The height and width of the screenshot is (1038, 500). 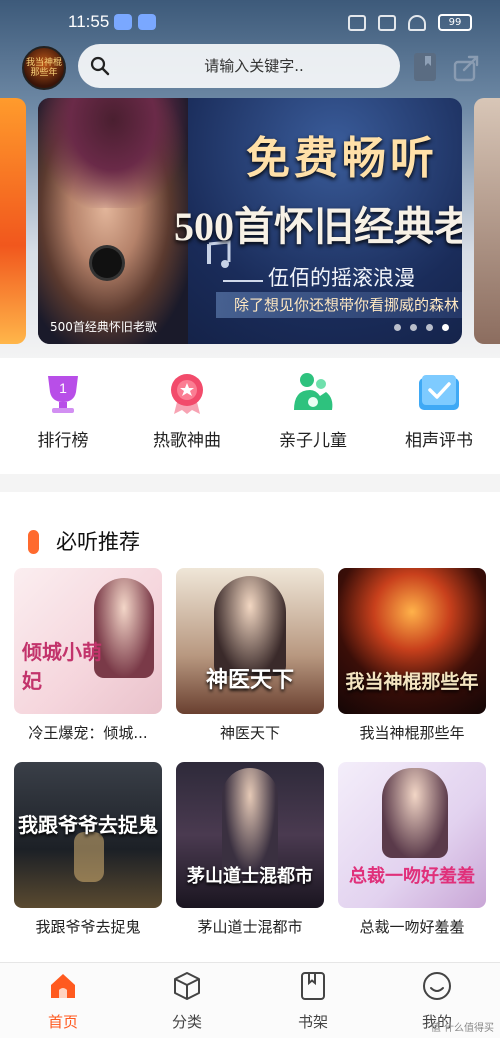 I want to click on category-rankings: 1 排行榜, so click(x=63, y=410).